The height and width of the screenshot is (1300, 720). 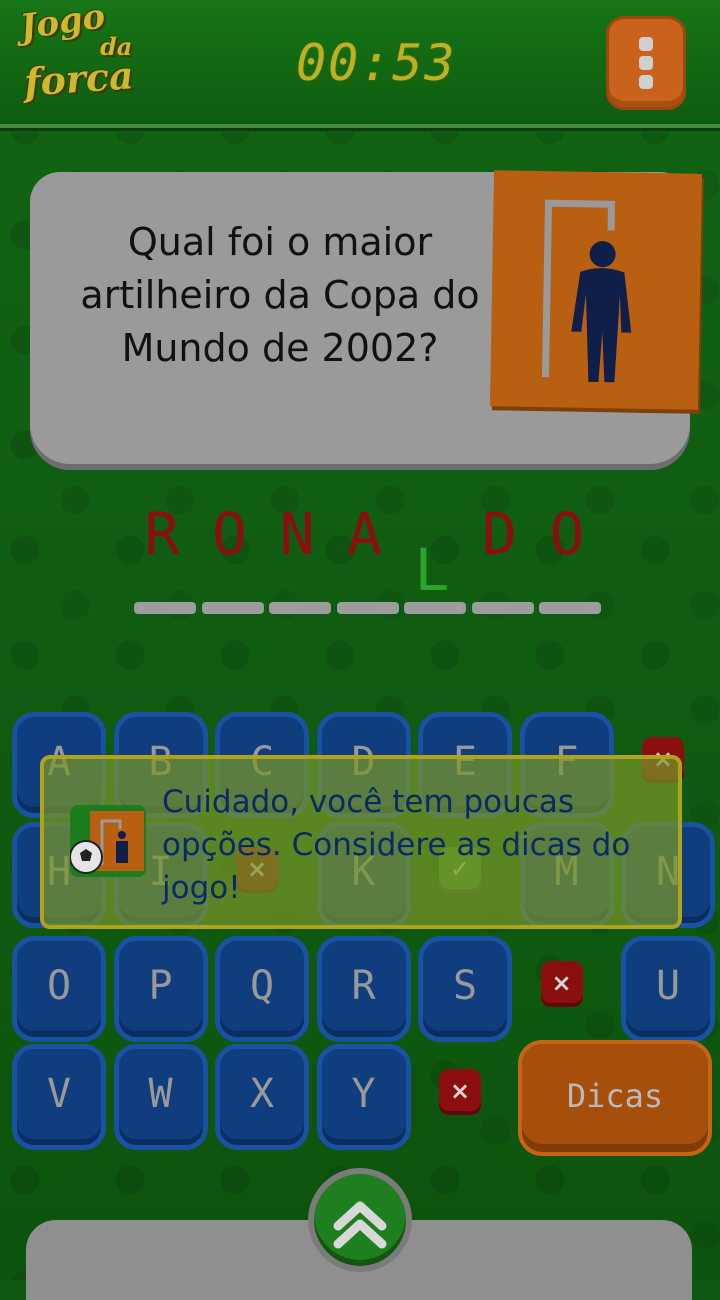 What do you see at coordinates (499, 534) in the screenshot?
I see `answer-letter: D` at bounding box center [499, 534].